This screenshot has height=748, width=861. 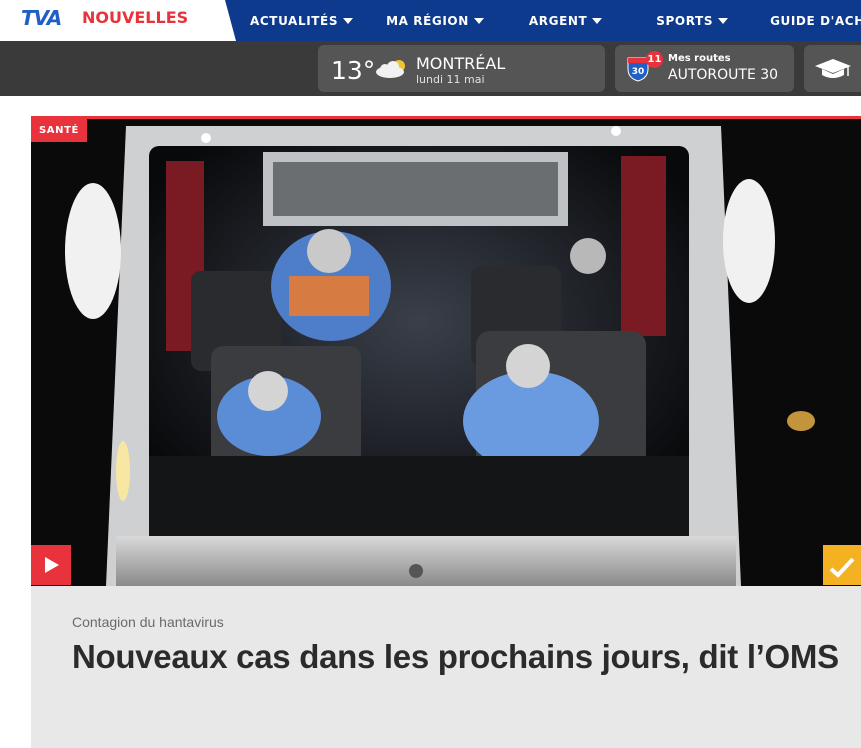 What do you see at coordinates (461, 63) in the screenshot?
I see `weather-city: MONTRÉAL` at bounding box center [461, 63].